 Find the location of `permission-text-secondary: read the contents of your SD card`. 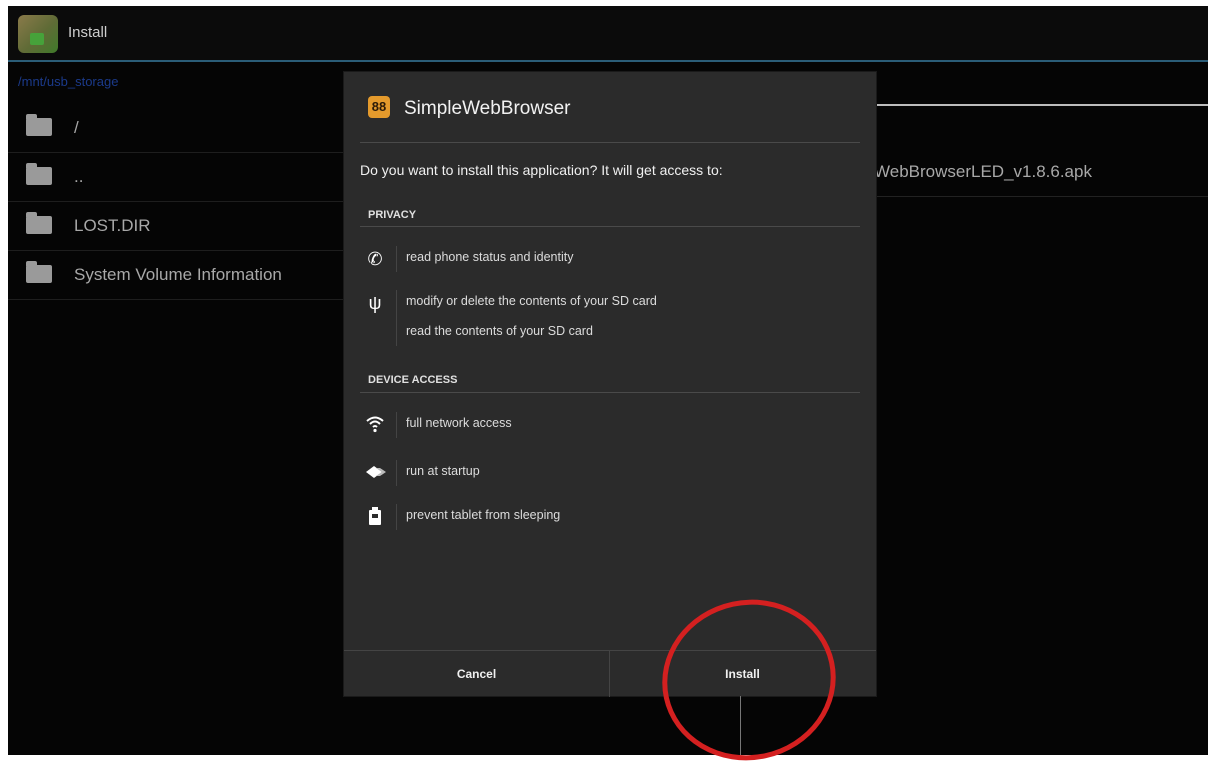

permission-text-secondary: read the contents of your SD card is located at coordinates (499, 331).